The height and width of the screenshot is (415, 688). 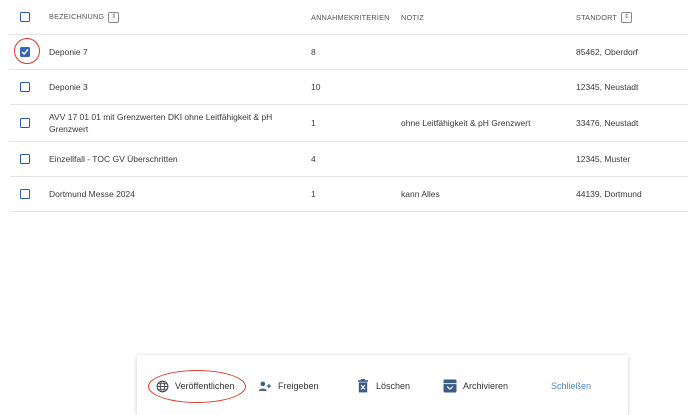 I want to click on row-kriterien: 8, so click(x=313, y=52).